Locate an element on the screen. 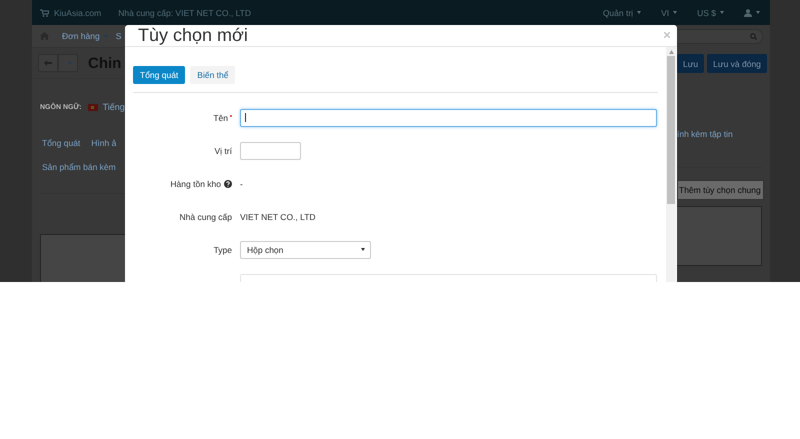  back-arrow-icon is located at coordinates (48, 63).